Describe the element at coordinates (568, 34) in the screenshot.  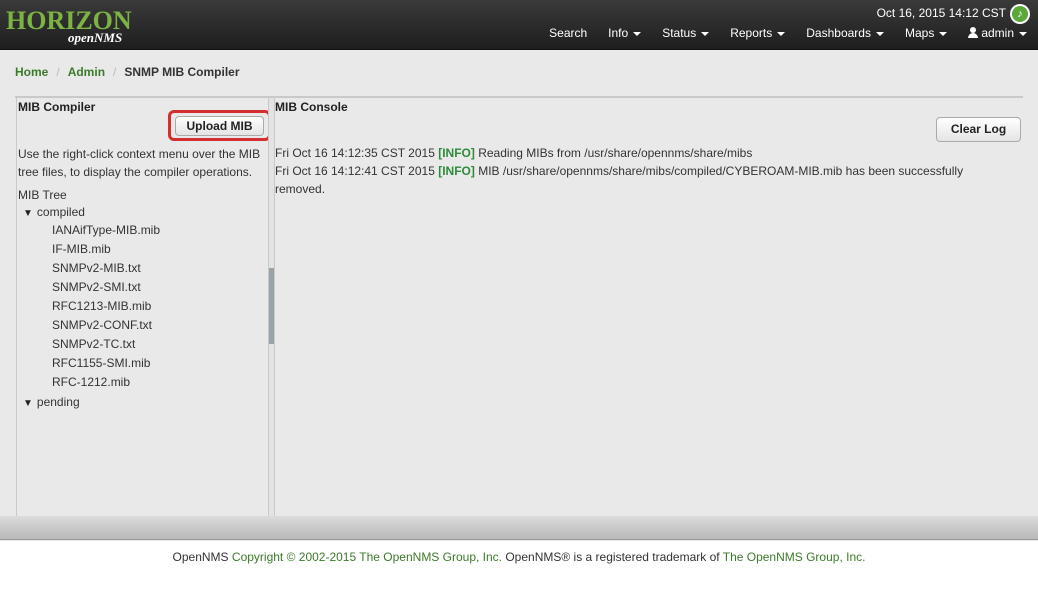
I see `nav-search: Search` at that location.